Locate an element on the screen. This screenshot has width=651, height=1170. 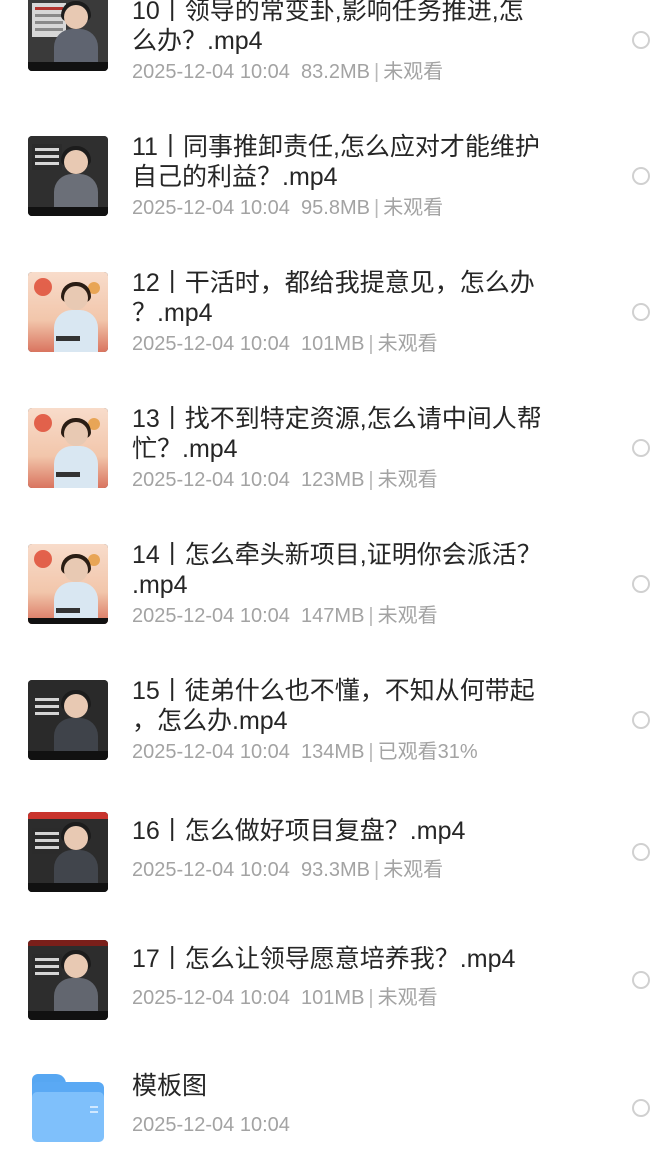
file-size: 123MB is located at coordinates (333, 480).